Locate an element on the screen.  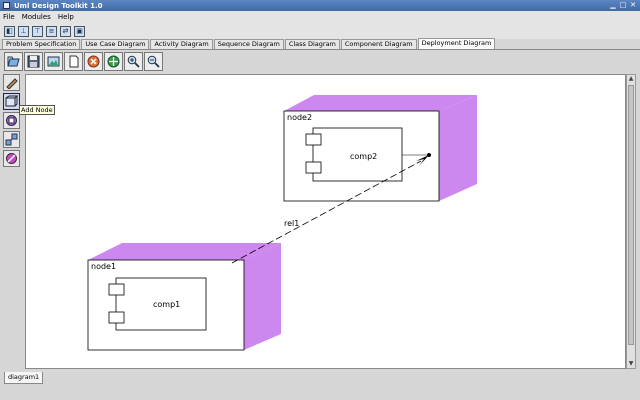
menu-modules: Modules is located at coordinates (36, 17).